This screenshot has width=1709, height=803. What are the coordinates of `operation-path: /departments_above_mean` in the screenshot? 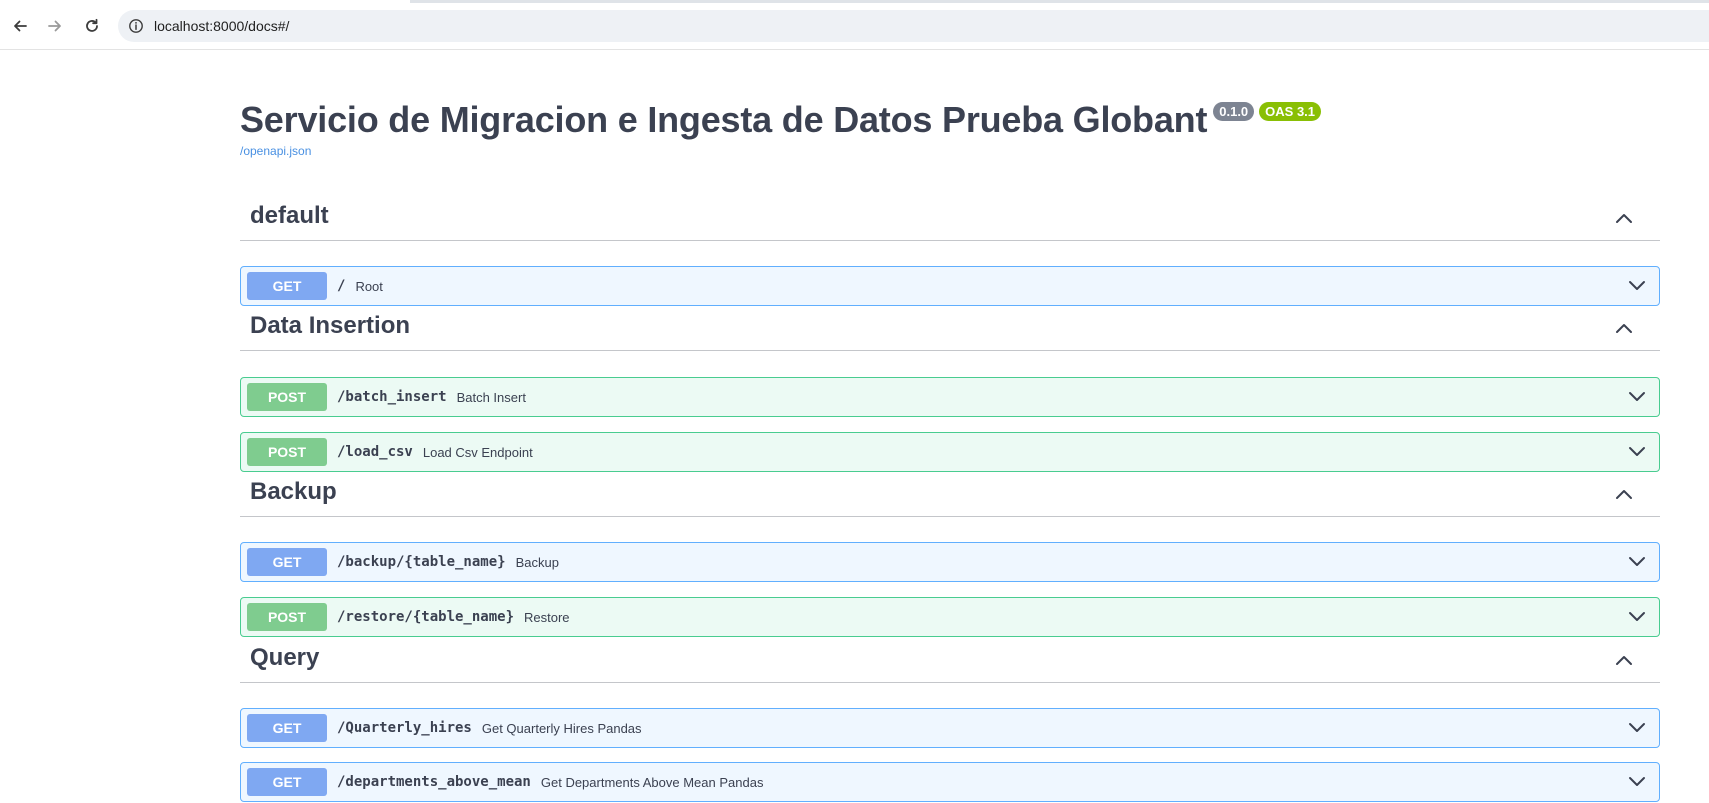 It's located at (434, 782).